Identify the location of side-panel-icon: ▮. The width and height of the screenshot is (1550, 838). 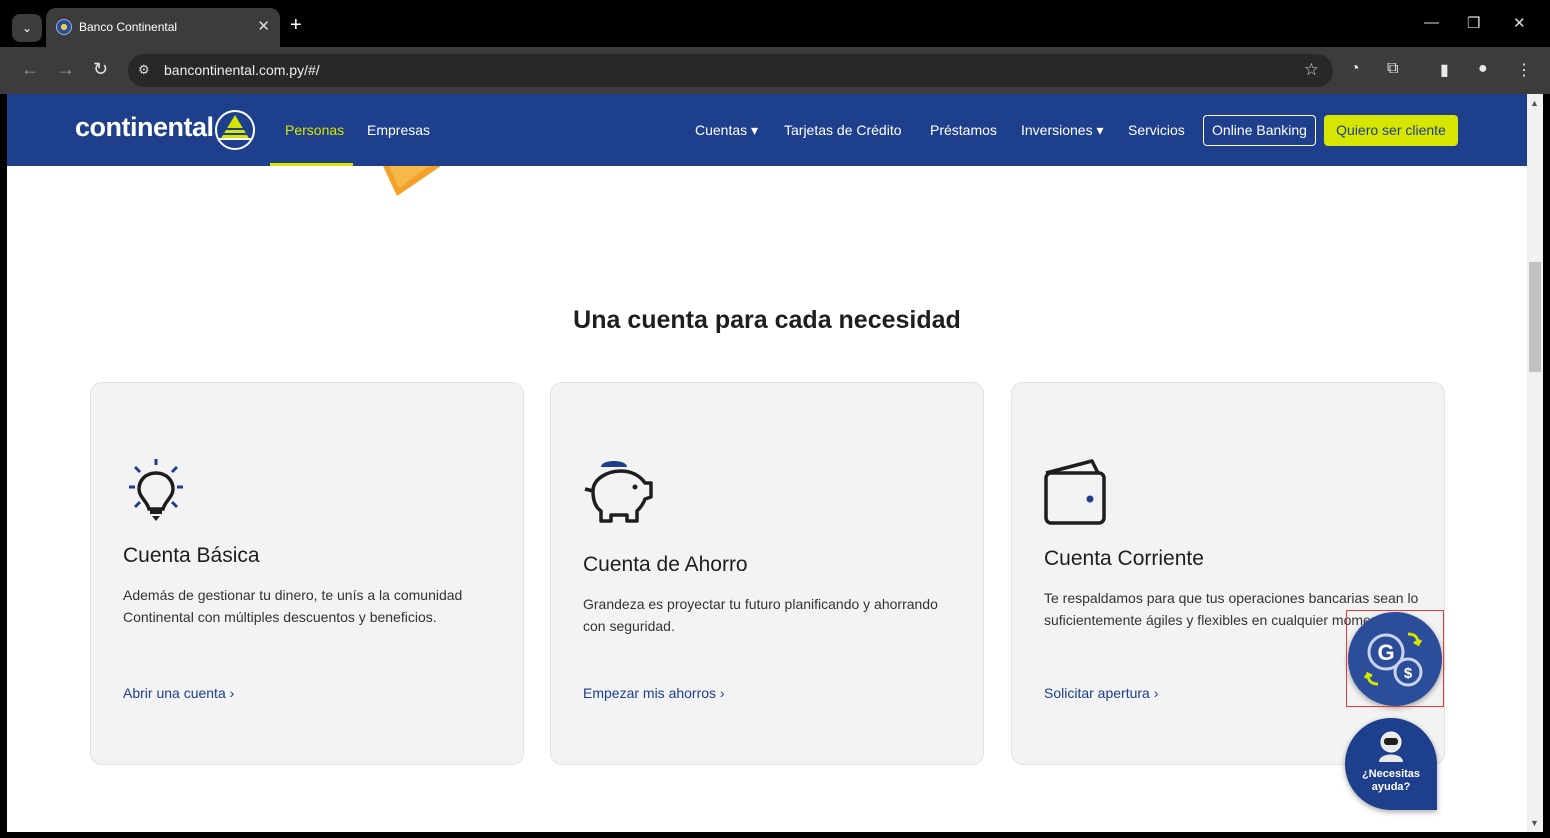
(1444, 70).